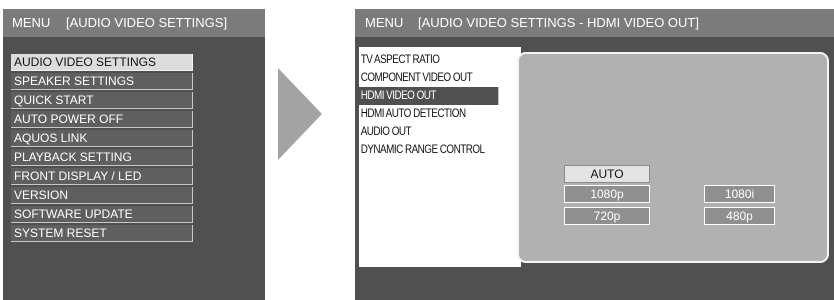  I want to click on menu-item-software-update: SOFTWARE UPDATE, so click(102, 214).